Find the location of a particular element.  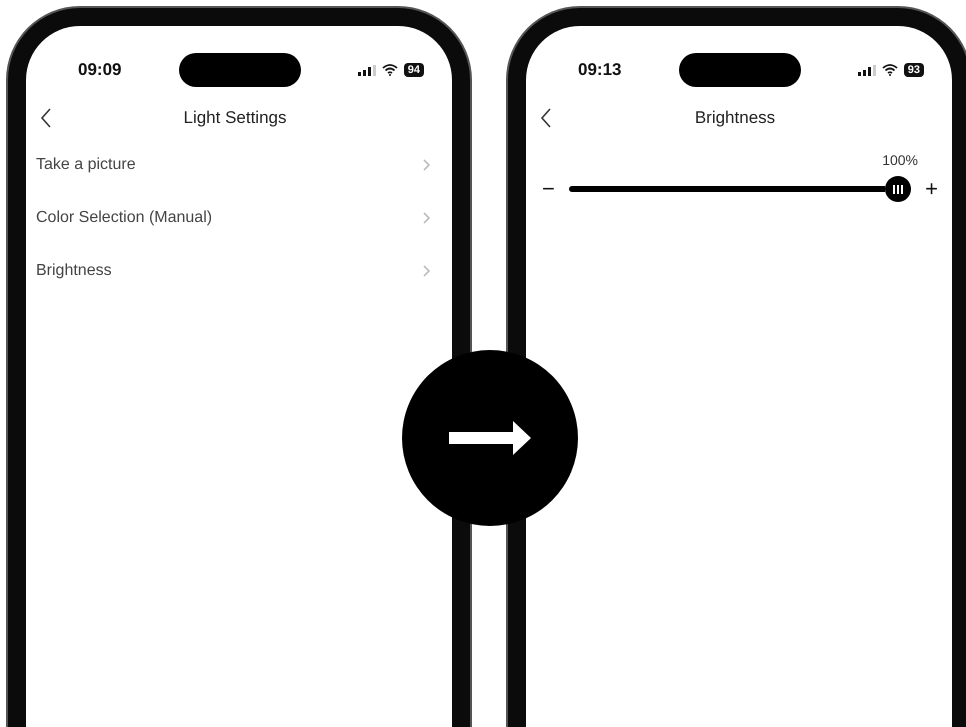

screen-title: Brightness is located at coordinates (735, 118).